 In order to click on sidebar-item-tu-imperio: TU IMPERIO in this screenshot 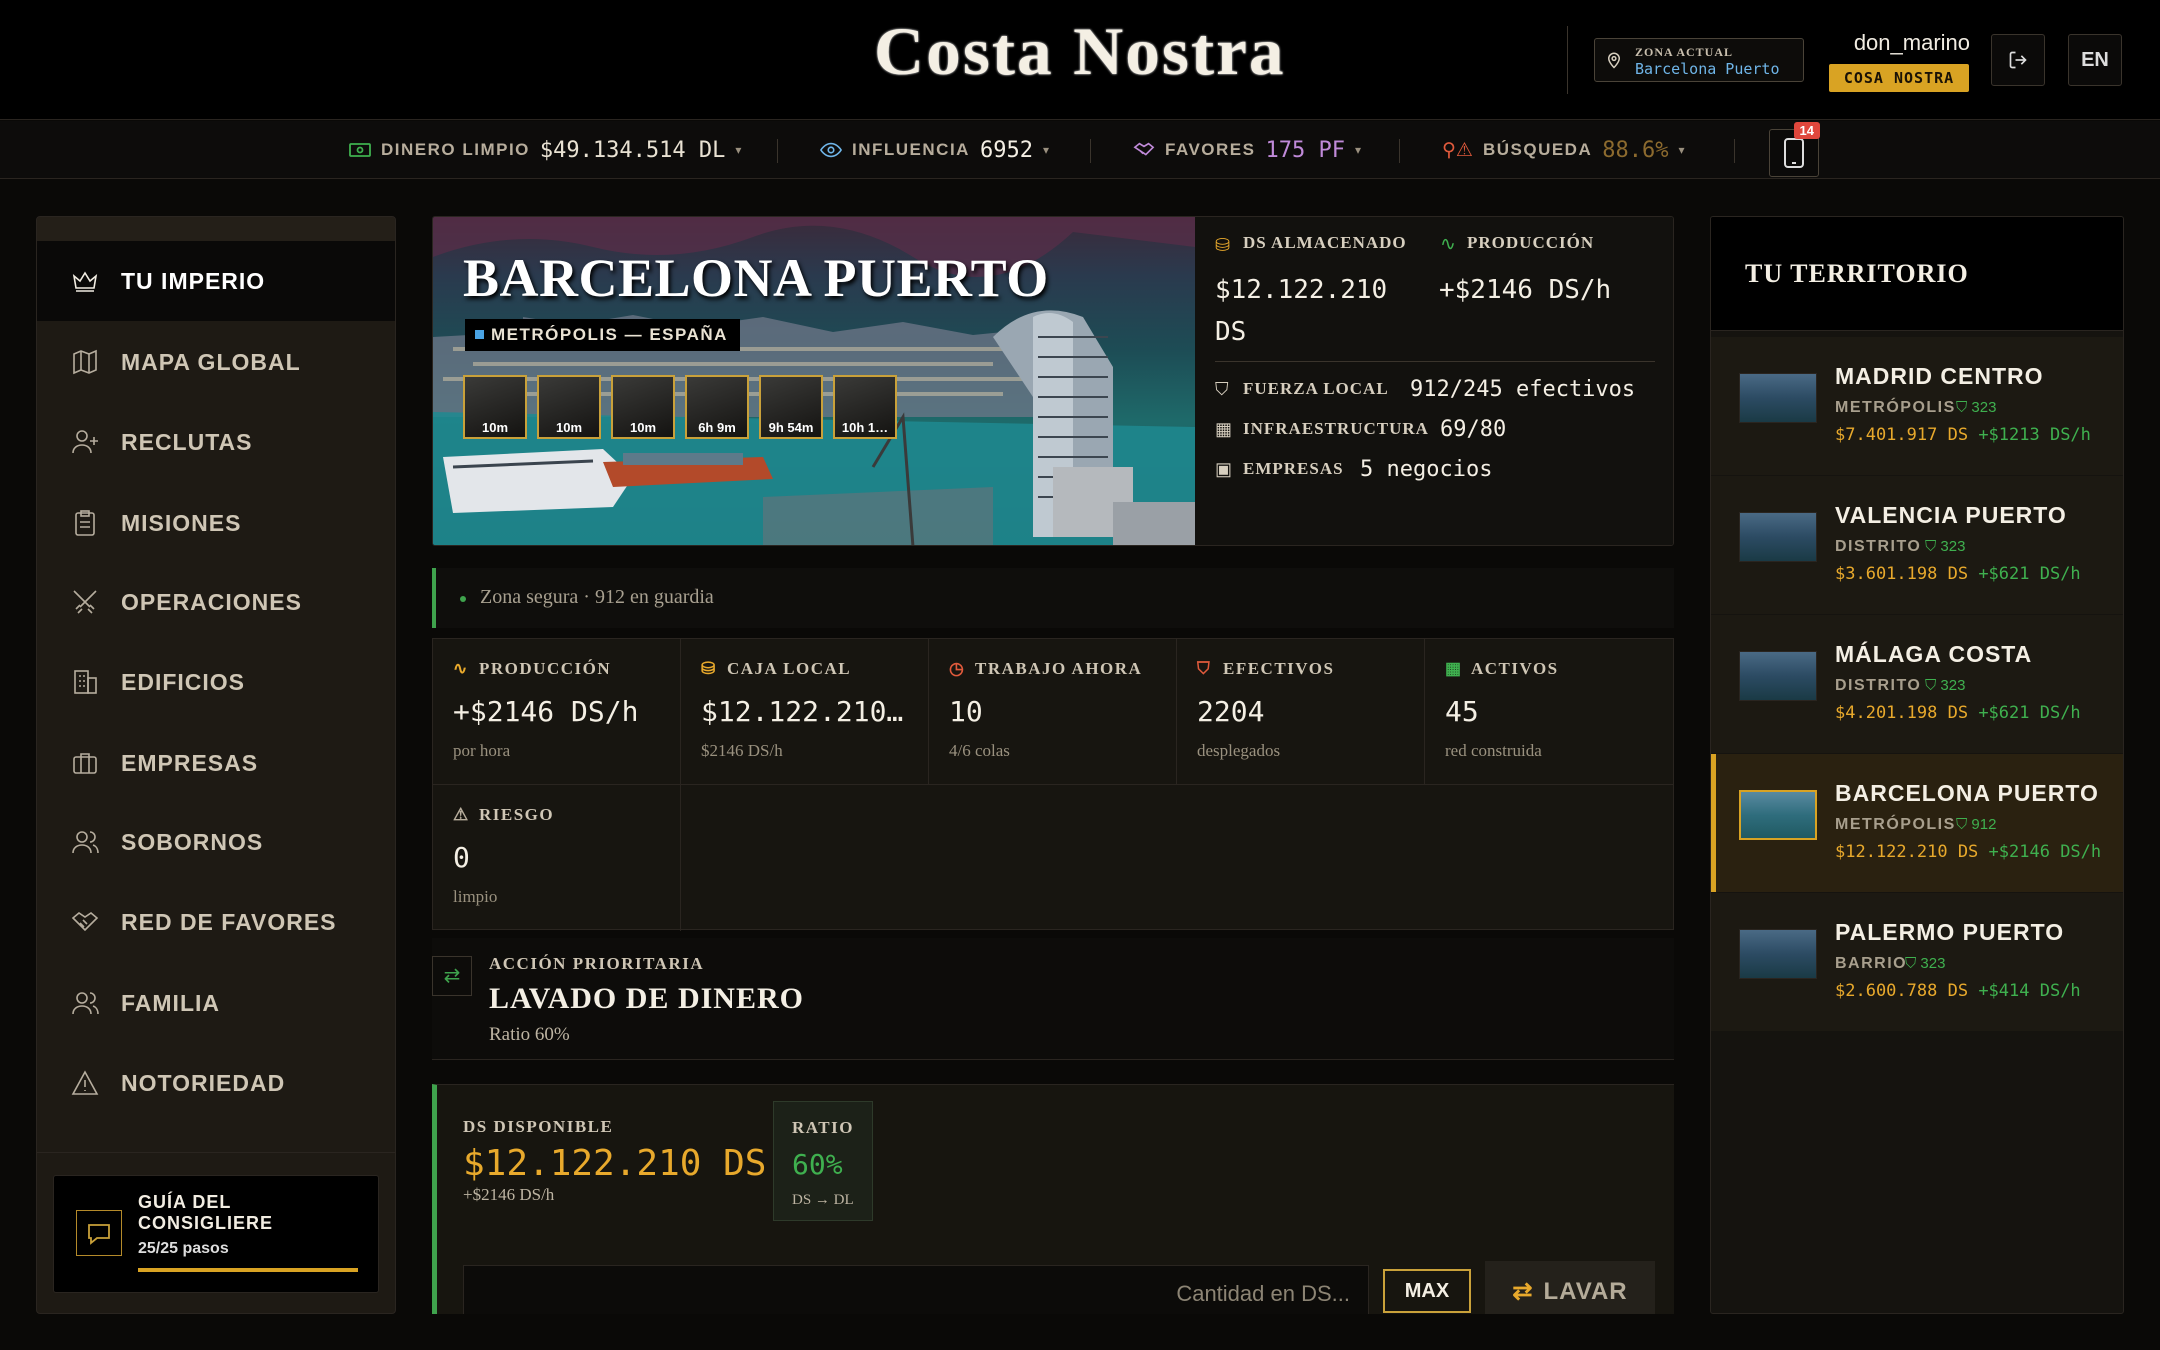, I will do `click(216, 281)`.